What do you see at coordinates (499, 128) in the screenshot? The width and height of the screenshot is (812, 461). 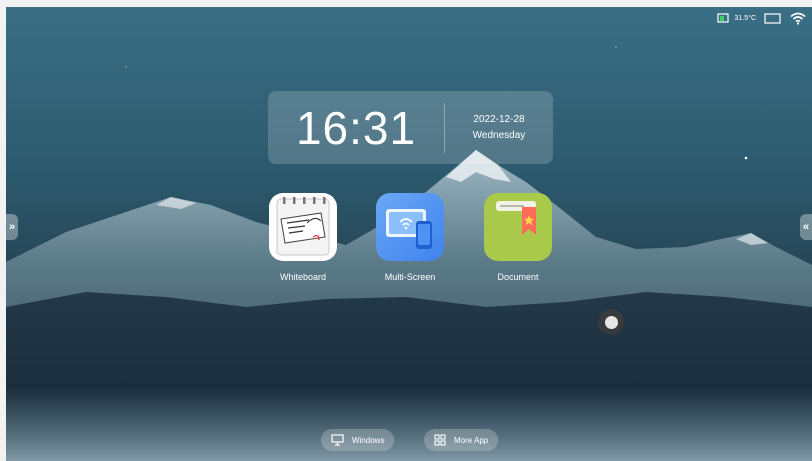 I see `clock-date-block: 2022-12-28 Wednesday` at bounding box center [499, 128].